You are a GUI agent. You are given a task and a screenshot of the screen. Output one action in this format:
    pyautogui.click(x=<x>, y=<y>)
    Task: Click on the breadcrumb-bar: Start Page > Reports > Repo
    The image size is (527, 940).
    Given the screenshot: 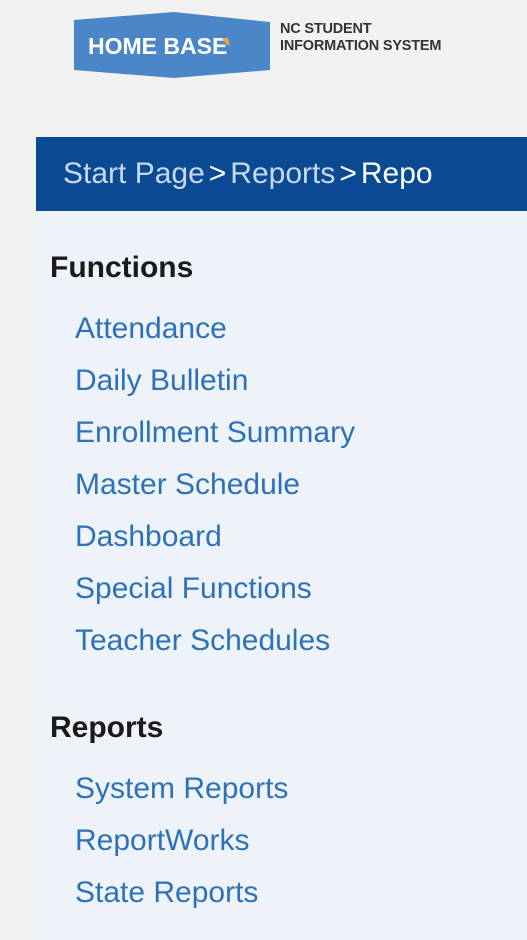 What is the action you would take?
    pyautogui.click(x=281, y=174)
    